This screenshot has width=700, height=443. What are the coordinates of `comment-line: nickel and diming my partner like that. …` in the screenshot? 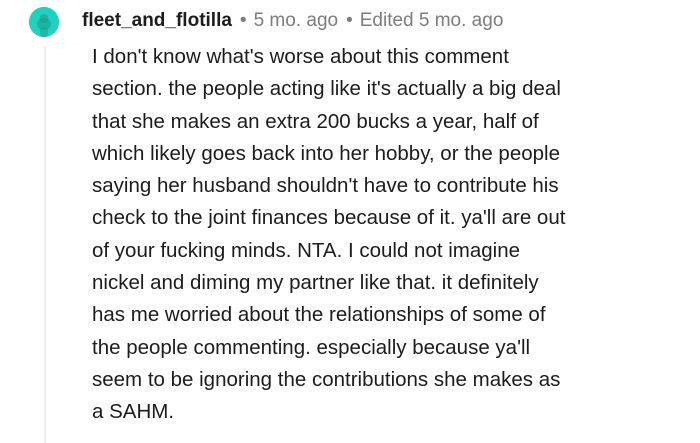 It's located at (315, 283).